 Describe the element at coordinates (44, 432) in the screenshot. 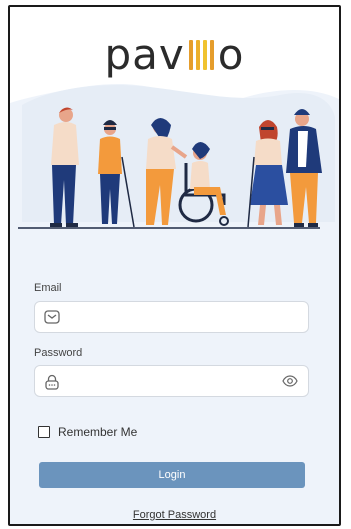

I see `remember-me-checkbox` at that location.